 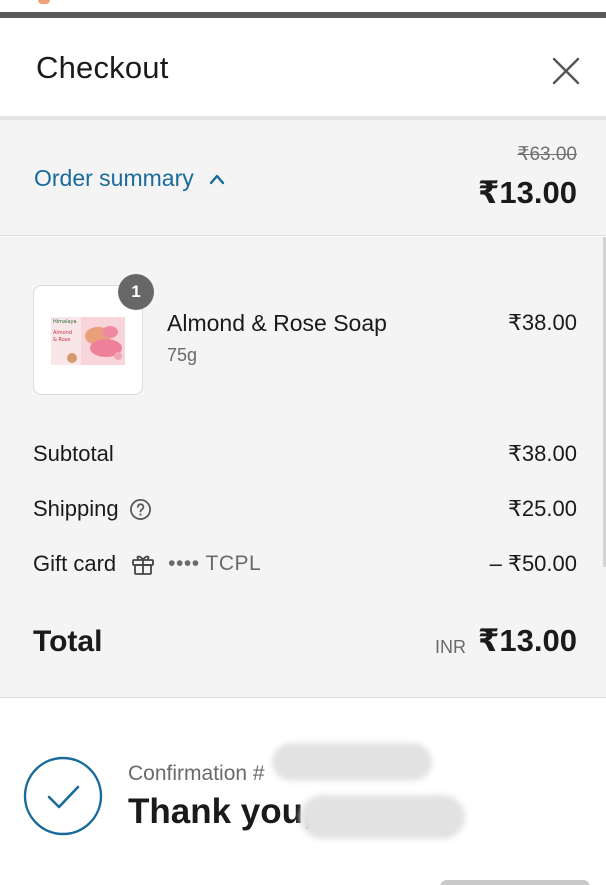 What do you see at coordinates (547, 154) in the screenshot?
I see `original-total-price: ₹63.00` at bounding box center [547, 154].